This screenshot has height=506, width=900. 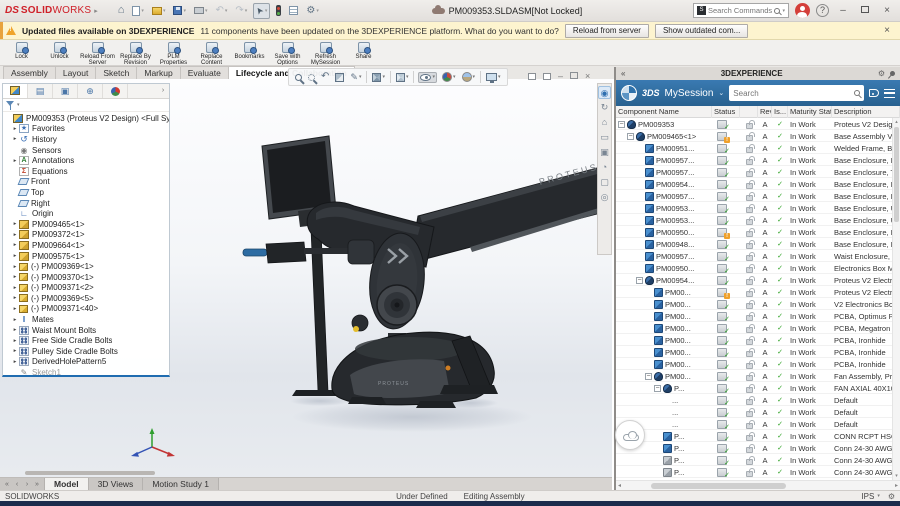 I want to click on tree-item-equations: Σ Equations, so click(x=87, y=171).